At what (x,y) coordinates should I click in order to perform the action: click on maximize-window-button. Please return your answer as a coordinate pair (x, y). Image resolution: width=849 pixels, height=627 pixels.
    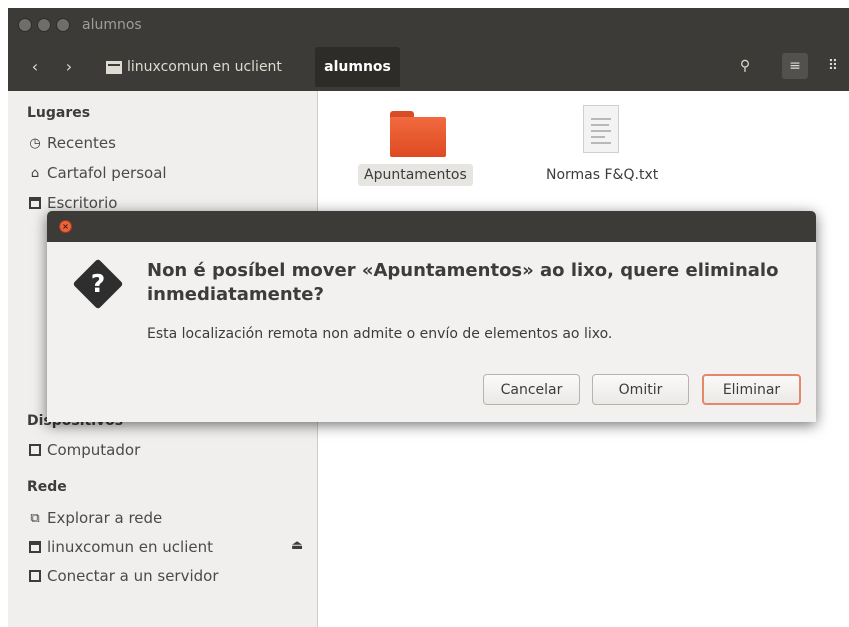
    Looking at the image, I should click on (63, 24).